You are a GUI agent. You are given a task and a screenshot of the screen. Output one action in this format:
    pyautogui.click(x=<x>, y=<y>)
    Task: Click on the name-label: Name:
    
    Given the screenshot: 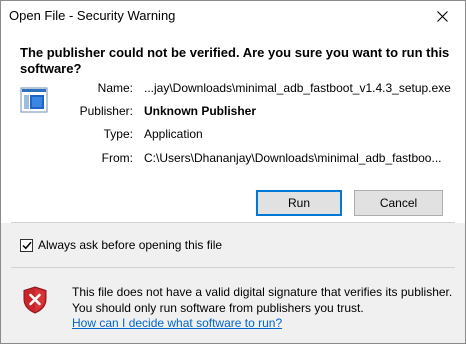 What is the action you would take?
    pyautogui.click(x=115, y=88)
    